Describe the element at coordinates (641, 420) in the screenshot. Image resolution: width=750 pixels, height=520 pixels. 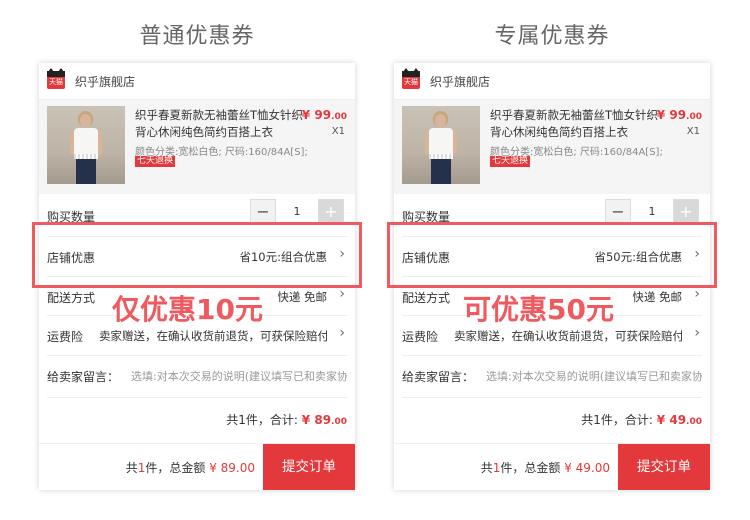
I see `subtotal-text: 共1件，合计: ¥ 49.00` at that location.